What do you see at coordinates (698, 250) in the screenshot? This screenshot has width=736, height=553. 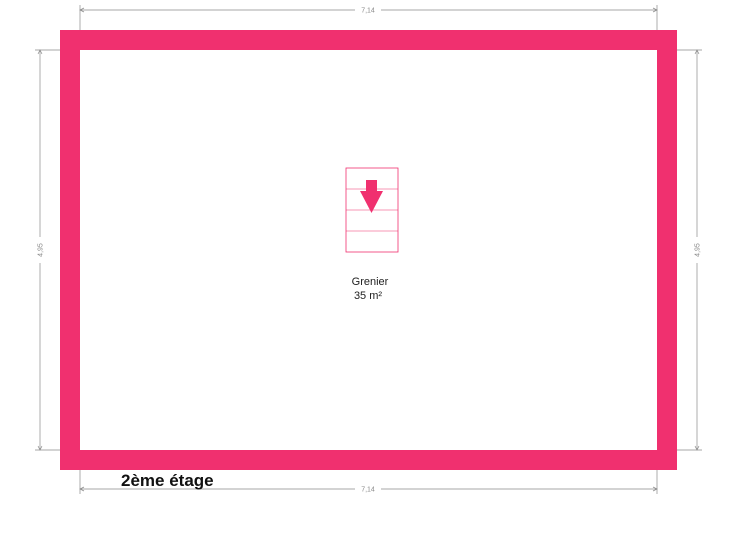 I see `dimension-right-label: 4,95` at bounding box center [698, 250].